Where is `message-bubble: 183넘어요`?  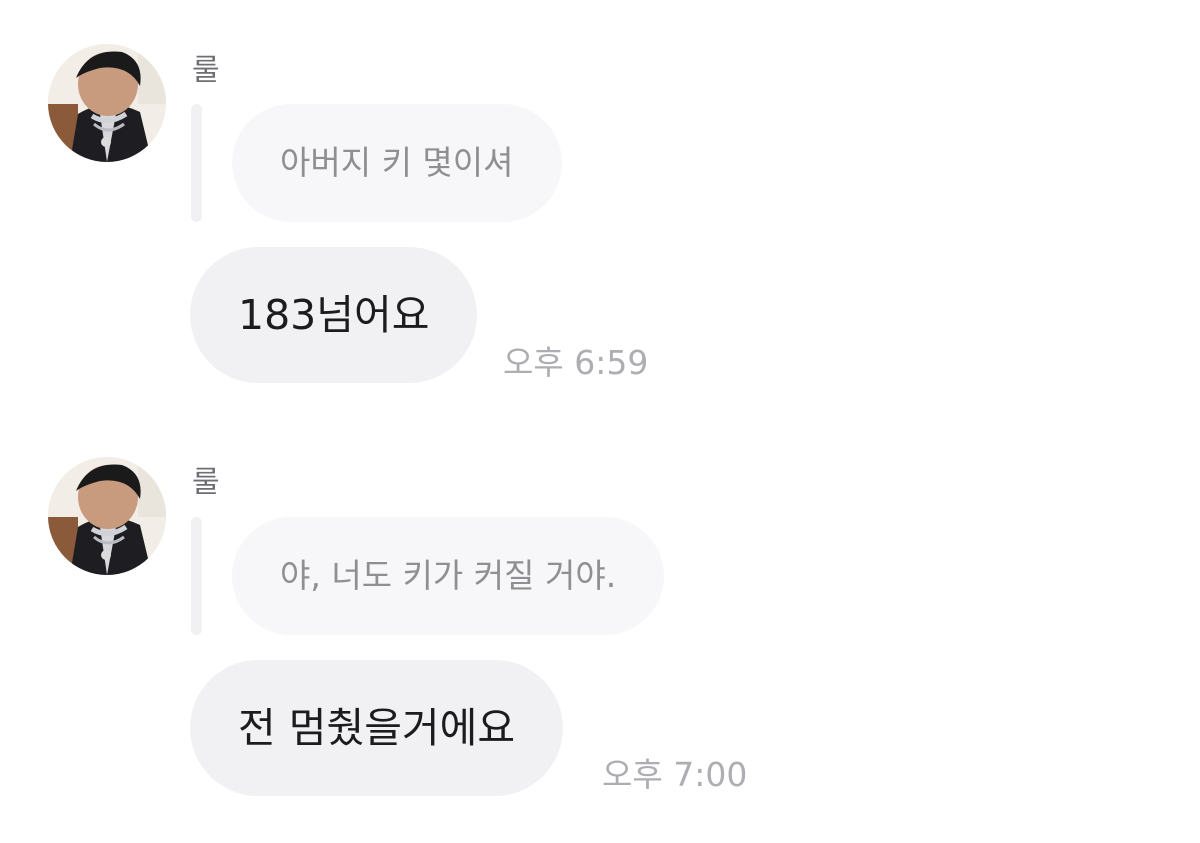
message-bubble: 183넘어요 is located at coordinates (334, 315).